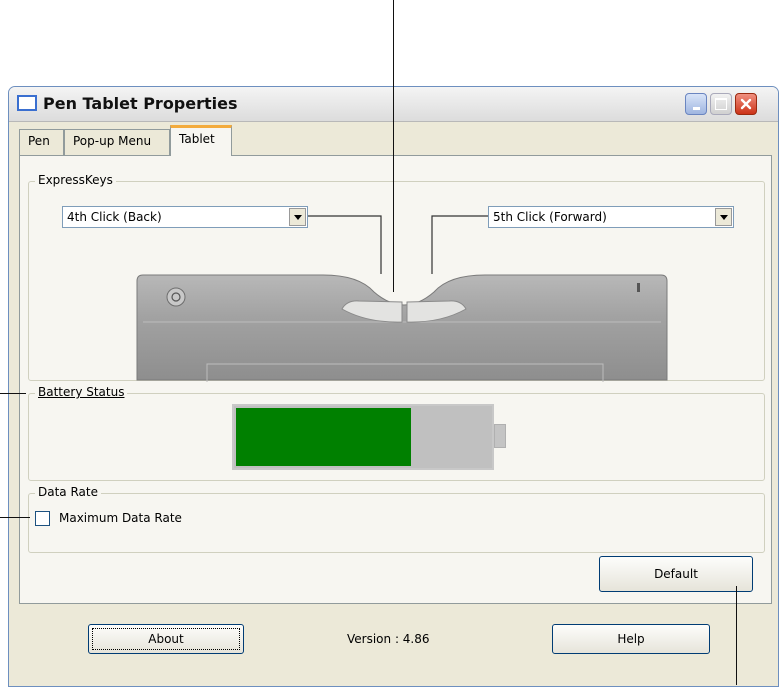 The height and width of the screenshot is (687, 780). I want to click on close-icon, so click(746, 104).